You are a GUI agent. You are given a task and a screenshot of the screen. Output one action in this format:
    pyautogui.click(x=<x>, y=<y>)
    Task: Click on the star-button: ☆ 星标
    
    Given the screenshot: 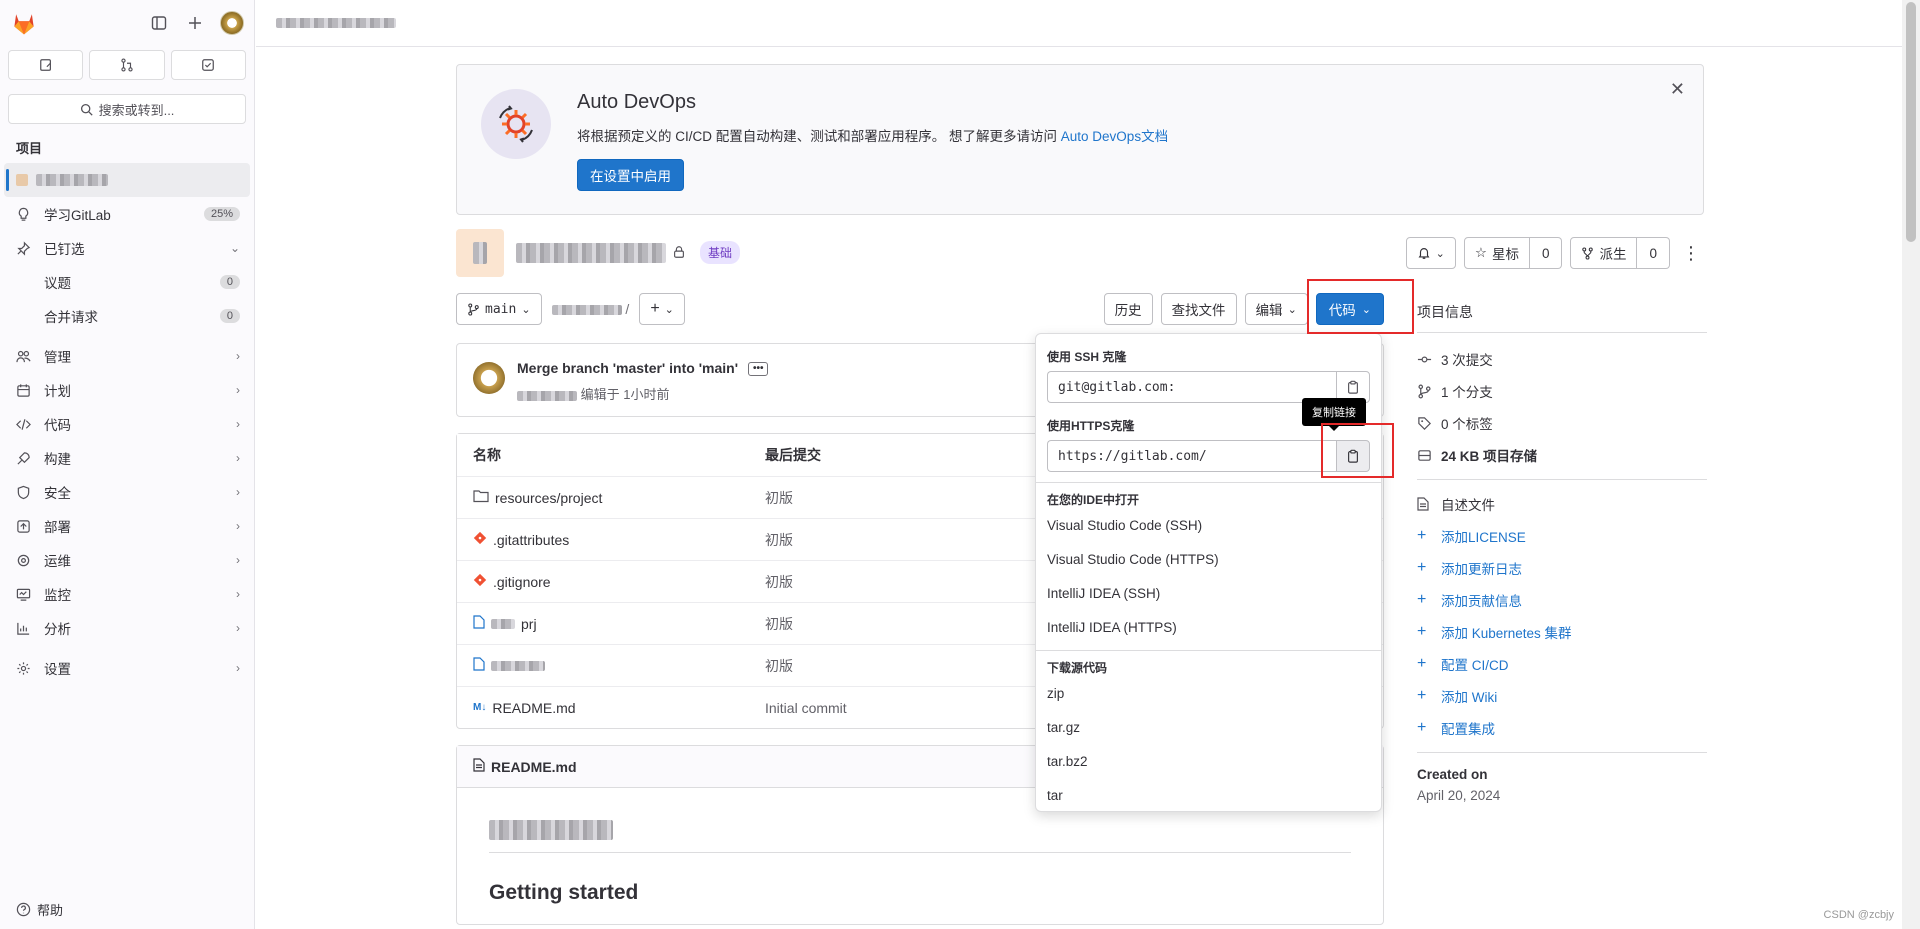 What is the action you would take?
    pyautogui.click(x=1496, y=253)
    